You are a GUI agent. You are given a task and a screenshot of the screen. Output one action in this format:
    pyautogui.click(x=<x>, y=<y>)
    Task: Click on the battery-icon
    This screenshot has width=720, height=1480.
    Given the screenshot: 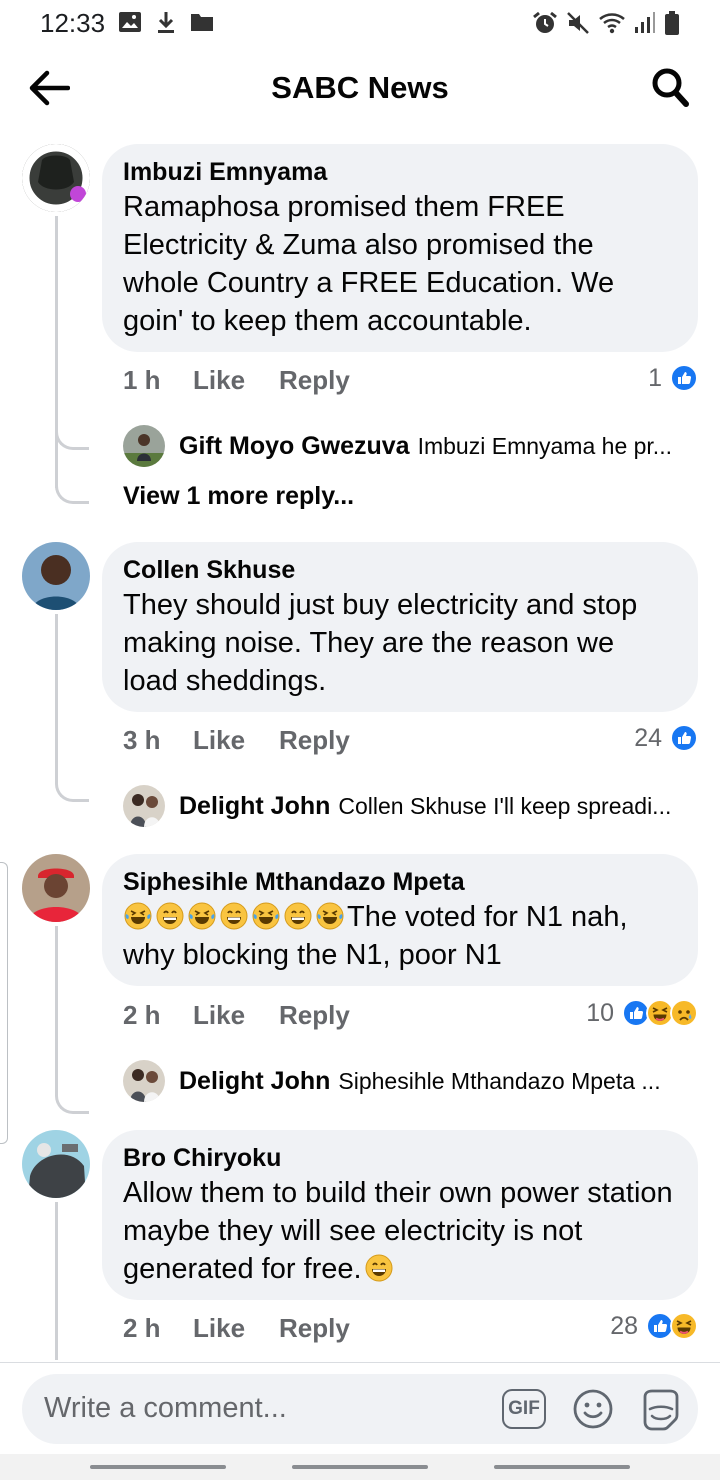 What is the action you would take?
    pyautogui.click(x=672, y=25)
    